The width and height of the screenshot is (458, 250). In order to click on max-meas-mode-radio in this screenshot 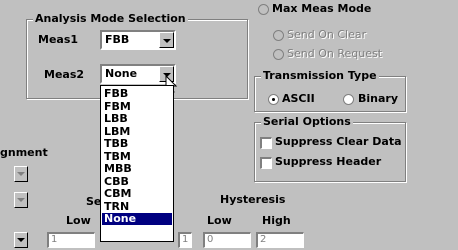, I will do `click(263, 9)`.